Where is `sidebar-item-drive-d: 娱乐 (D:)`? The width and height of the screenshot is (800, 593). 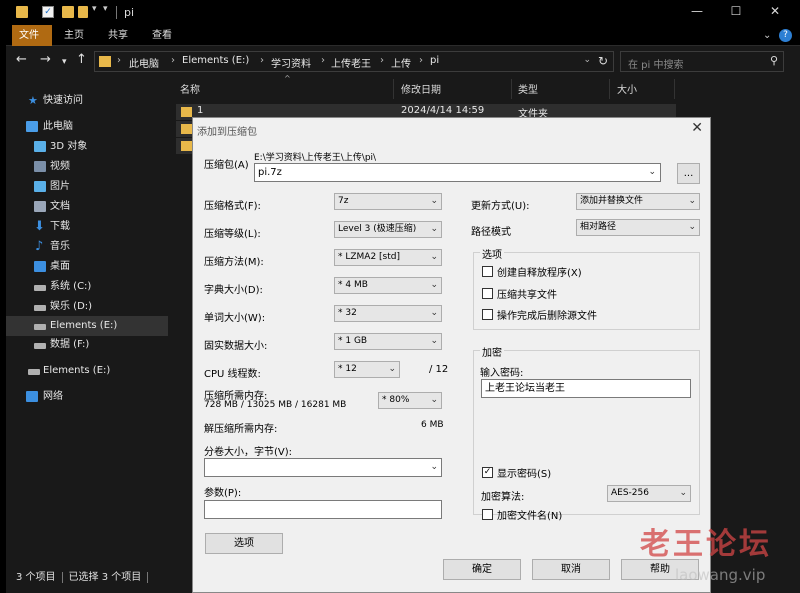
sidebar-item-drive-d: 娱乐 (D:) is located at coordinates (87, 307).